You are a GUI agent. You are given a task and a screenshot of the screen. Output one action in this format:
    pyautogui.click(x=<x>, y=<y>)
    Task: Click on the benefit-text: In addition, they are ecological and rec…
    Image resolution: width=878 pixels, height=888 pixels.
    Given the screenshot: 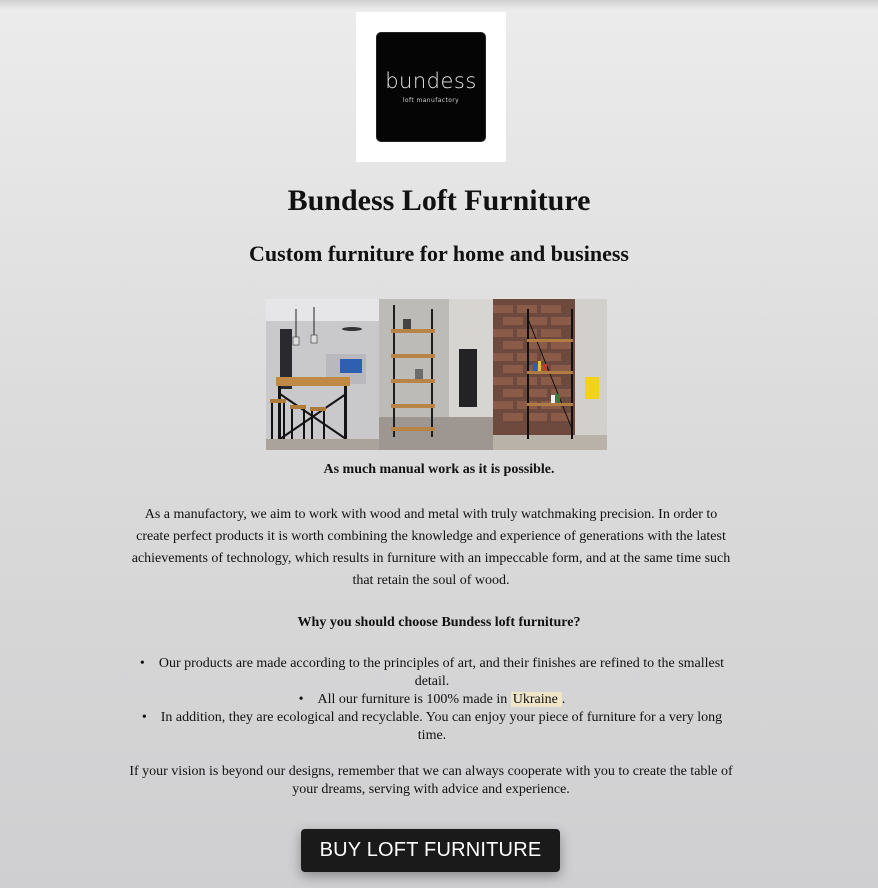 What is the action you would take?
    pyautogui.click(x=441, y=726)
    